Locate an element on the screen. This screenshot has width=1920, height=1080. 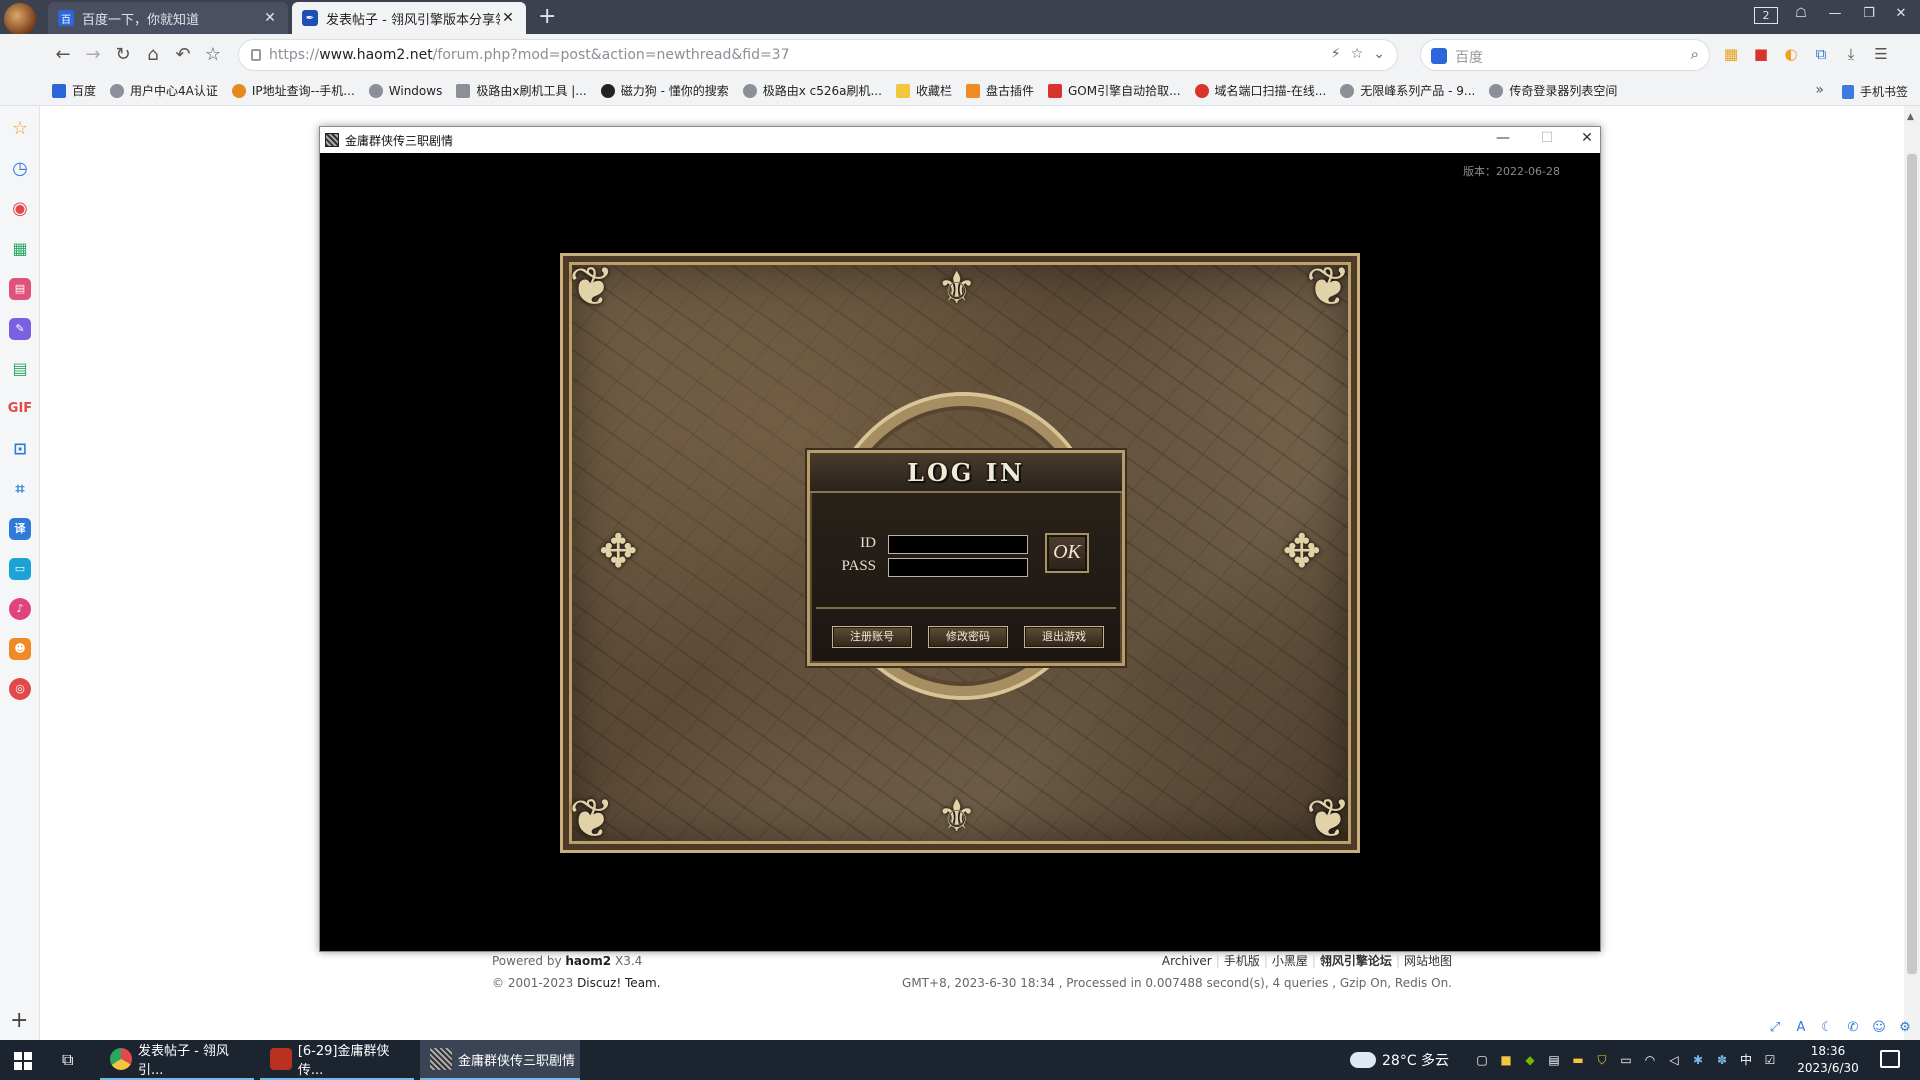
screen-icon: ▭ is located at coordinates (20, 569).